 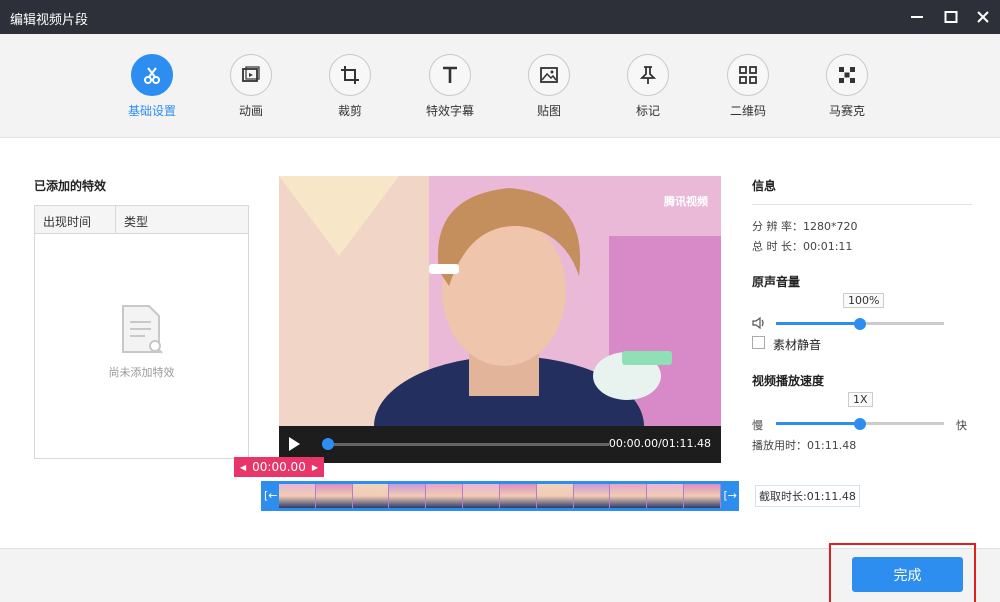 What do you see at coordinates (860, 324) in the screenshot?
I see `volume-handle` at bounding box center [860, 324].